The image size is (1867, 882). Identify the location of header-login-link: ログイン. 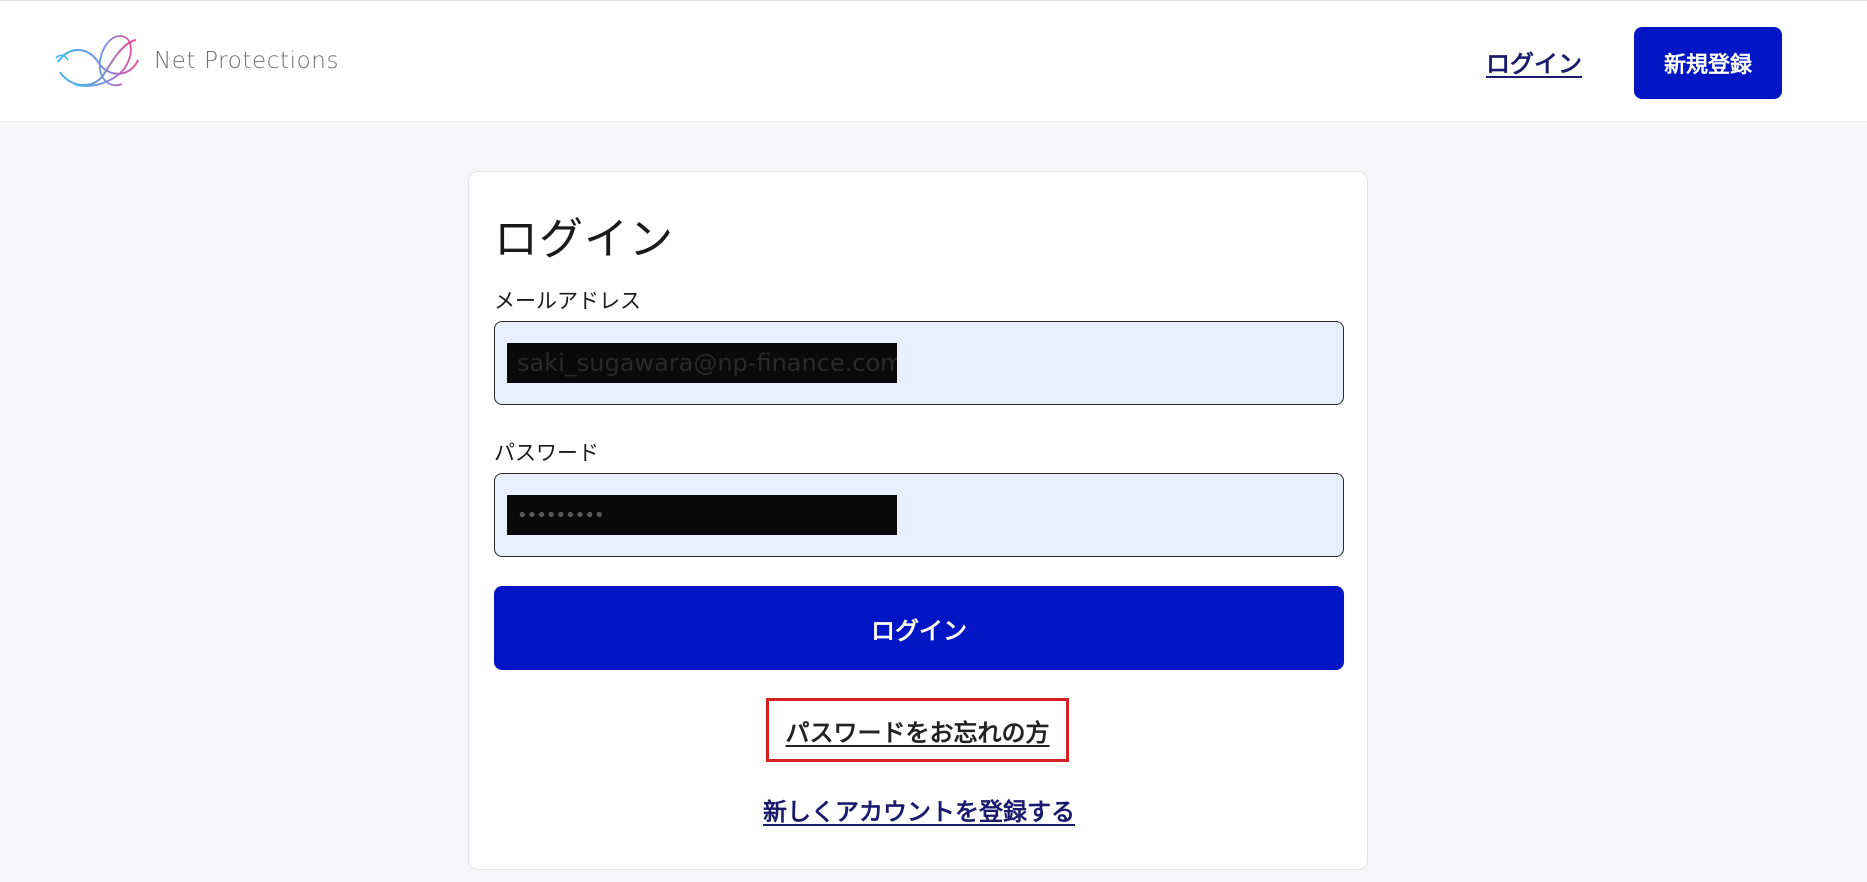
(1534, 61).